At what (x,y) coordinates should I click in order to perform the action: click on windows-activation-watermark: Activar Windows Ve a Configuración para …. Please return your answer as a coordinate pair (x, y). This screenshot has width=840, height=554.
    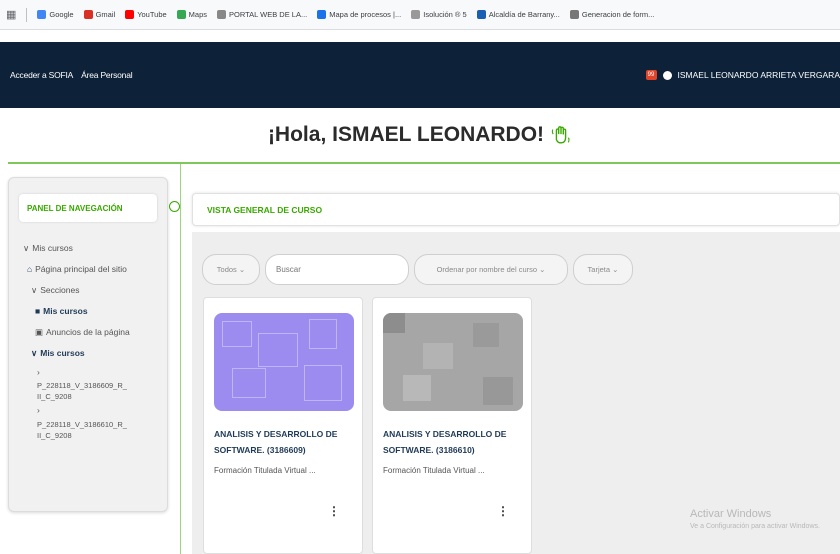
    Looking at the image, I should click on (755, 519).